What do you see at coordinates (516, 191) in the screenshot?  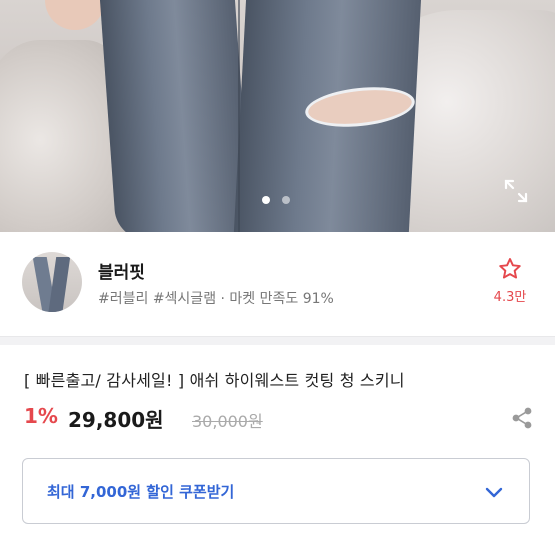 I see `expand-icon` at bounding box center [516, 191].